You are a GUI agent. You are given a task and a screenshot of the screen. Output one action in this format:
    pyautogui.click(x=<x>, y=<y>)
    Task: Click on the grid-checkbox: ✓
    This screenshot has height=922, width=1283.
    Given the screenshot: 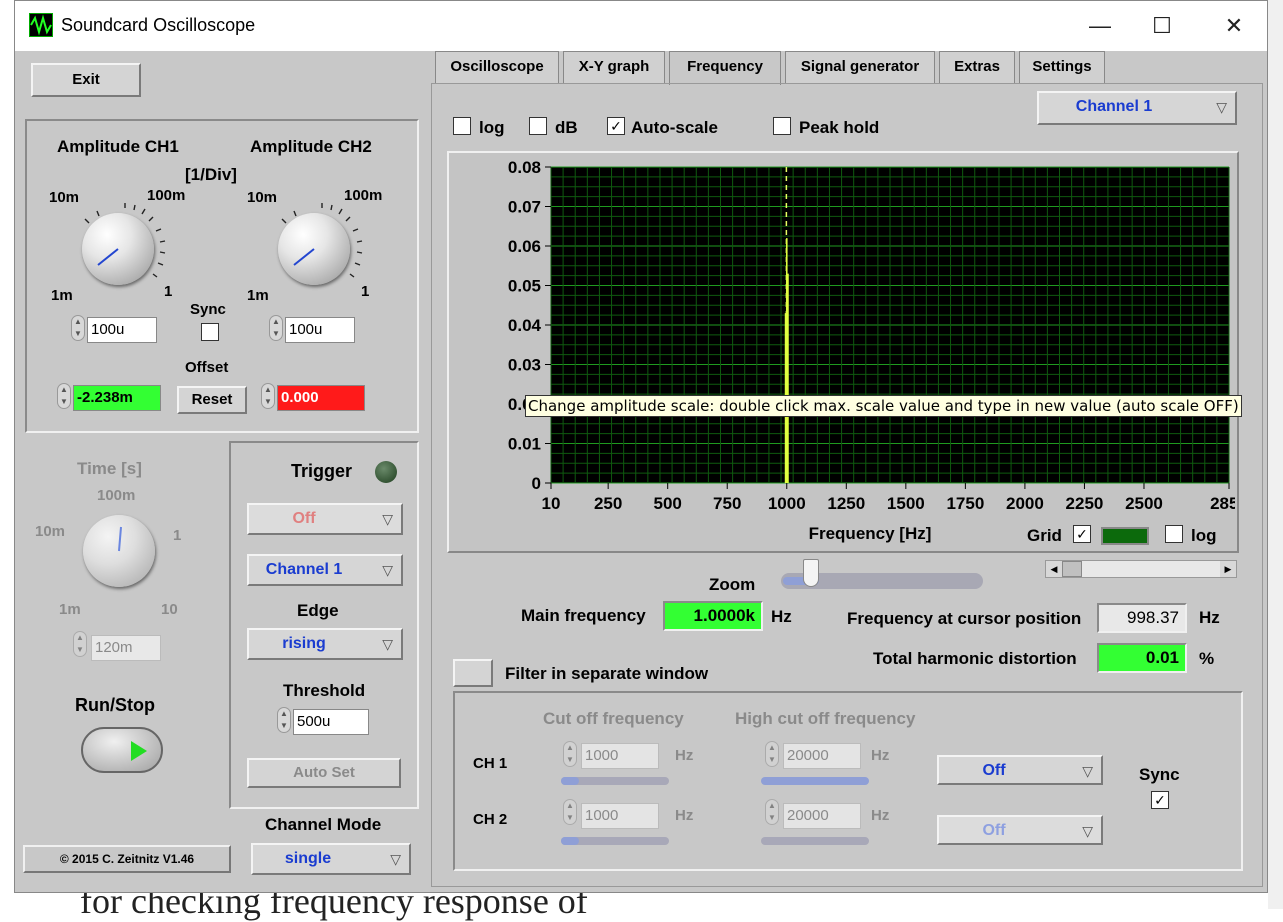 What is the action you would take?
    pyautogui.click(x=1082, y=534)
    